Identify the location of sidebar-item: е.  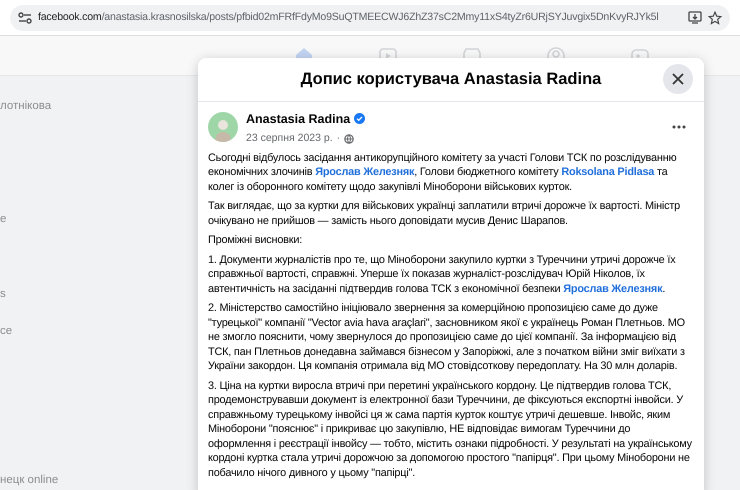
(3, 219).